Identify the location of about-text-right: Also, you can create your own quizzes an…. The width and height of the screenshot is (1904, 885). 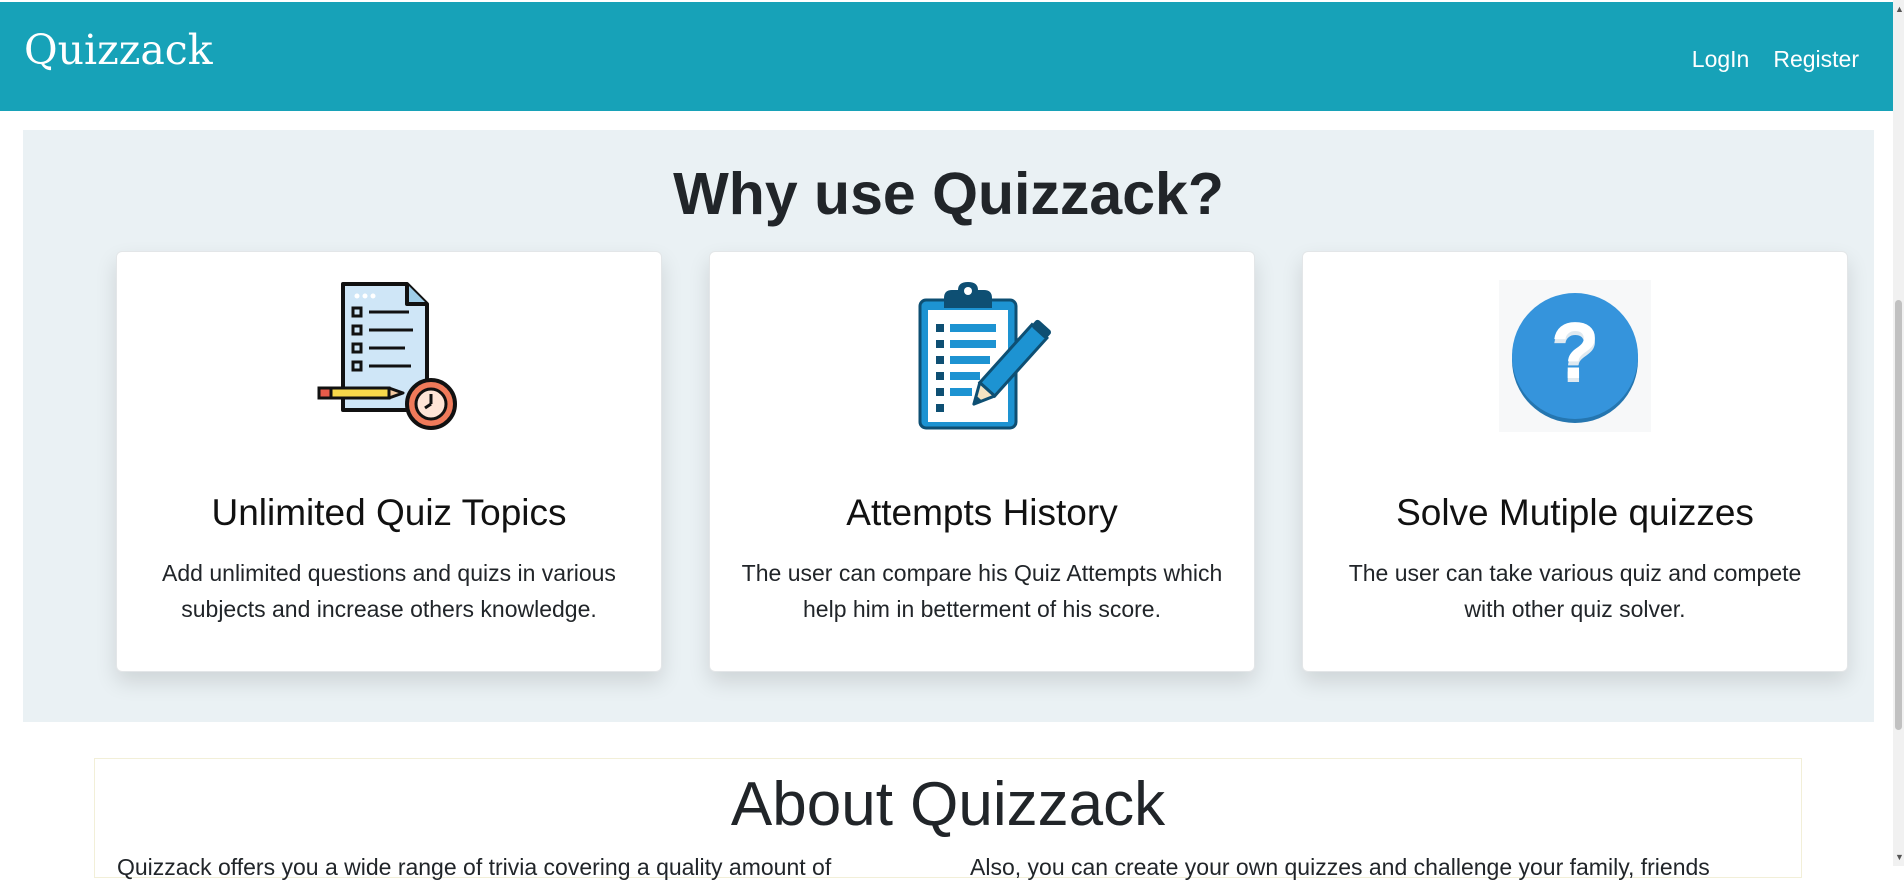
(1340, 867).